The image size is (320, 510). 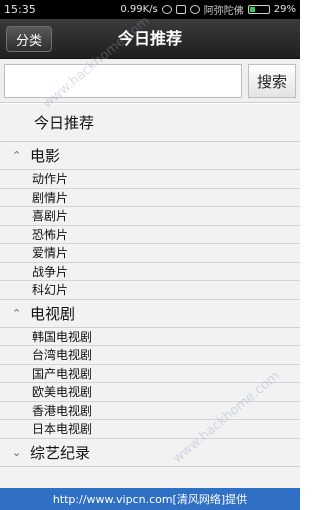 What do you see at coordinates (180, 9) in the screenshot?
I see `vibrate-icon` at bounding box center [180, 9].